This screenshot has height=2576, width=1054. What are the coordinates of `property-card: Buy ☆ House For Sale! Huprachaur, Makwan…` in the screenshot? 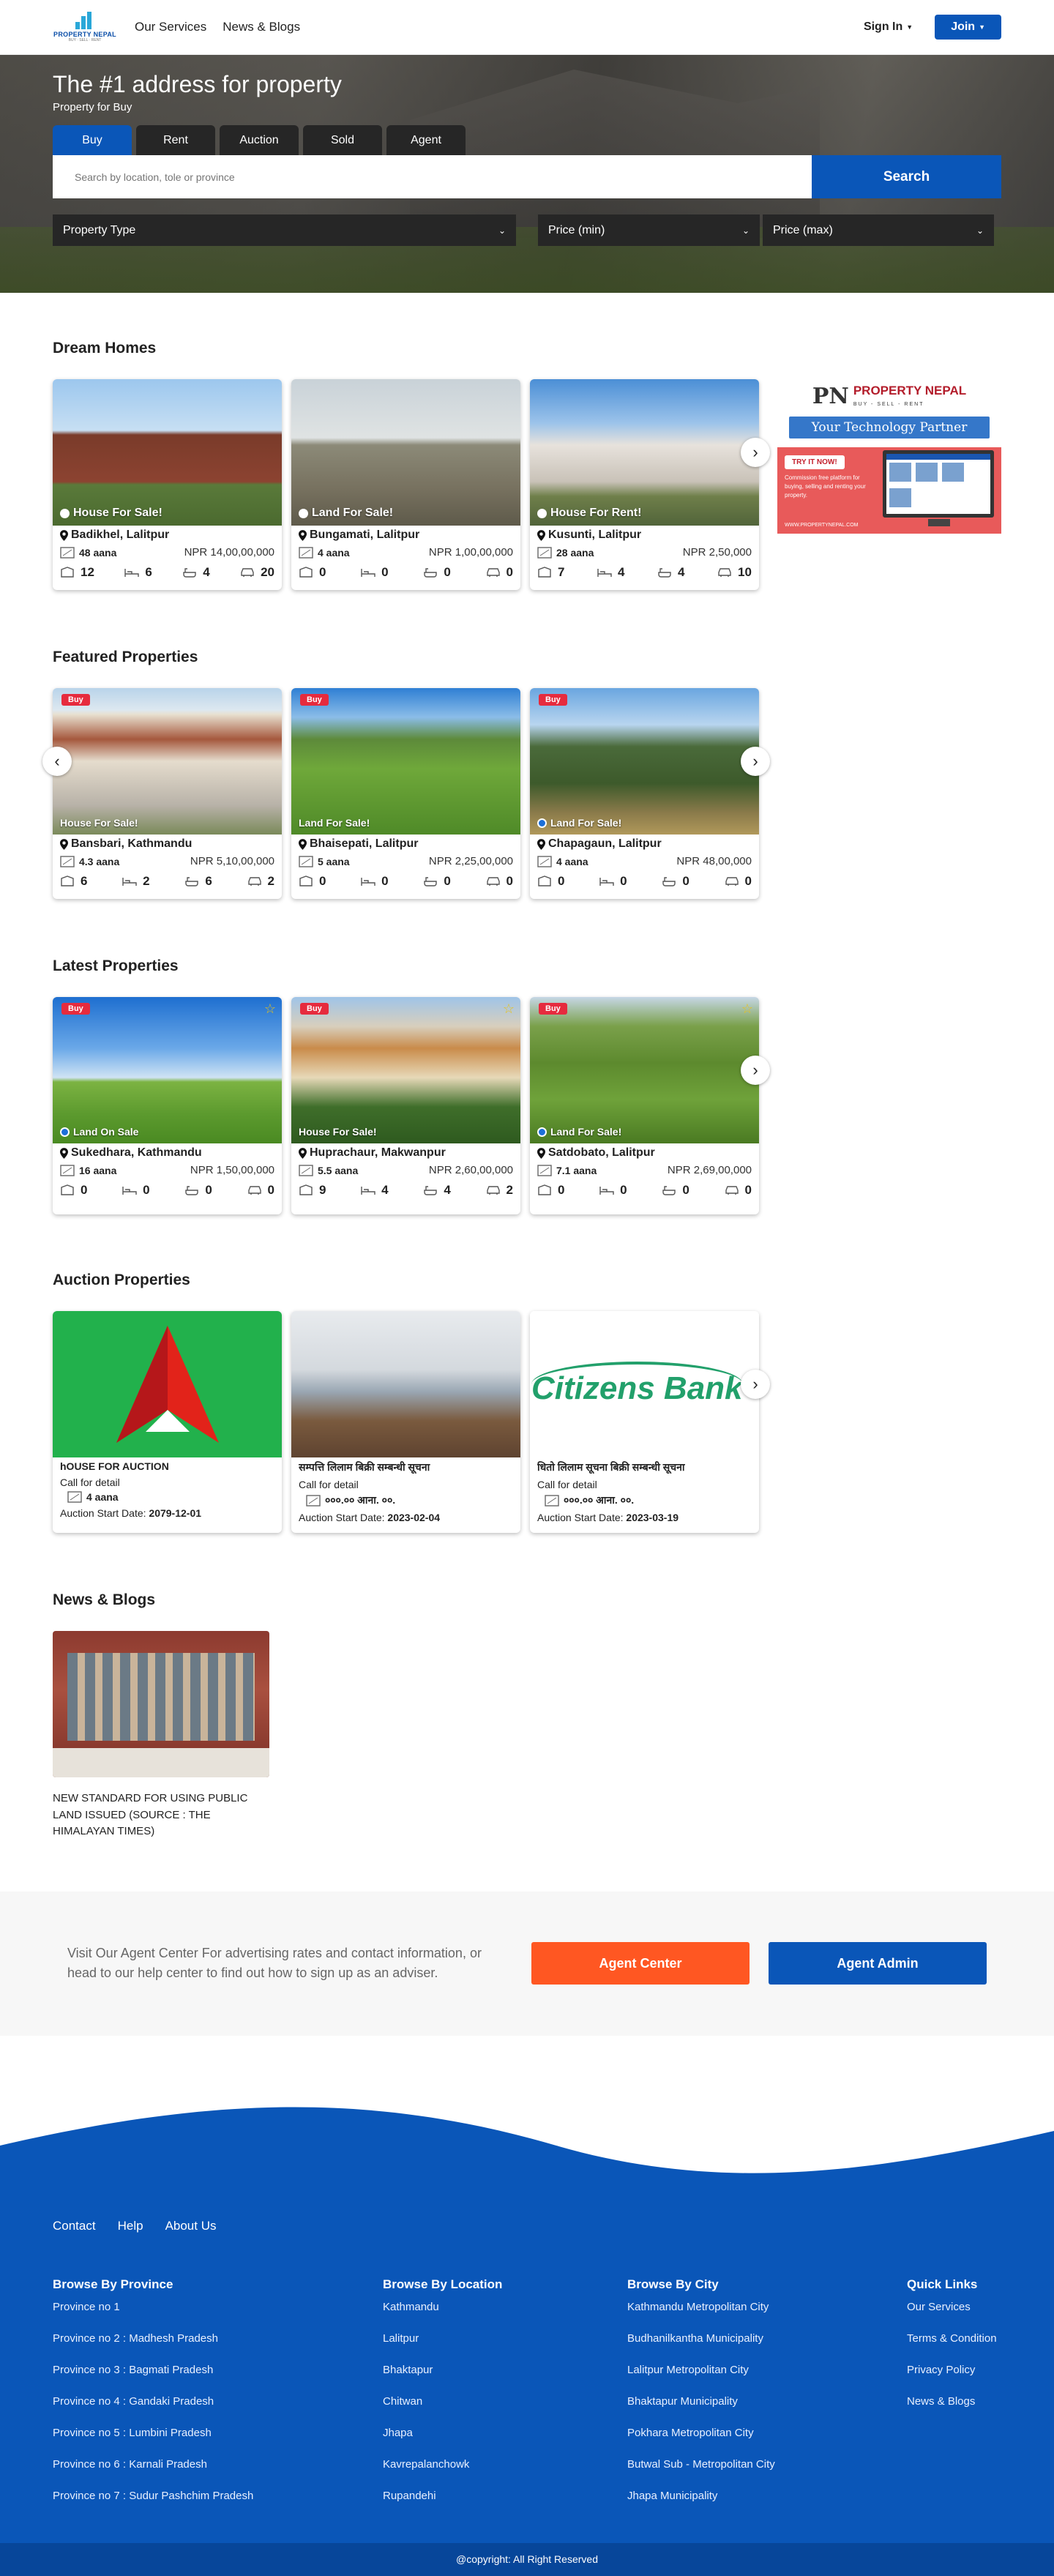 It's located at (405, 1105).